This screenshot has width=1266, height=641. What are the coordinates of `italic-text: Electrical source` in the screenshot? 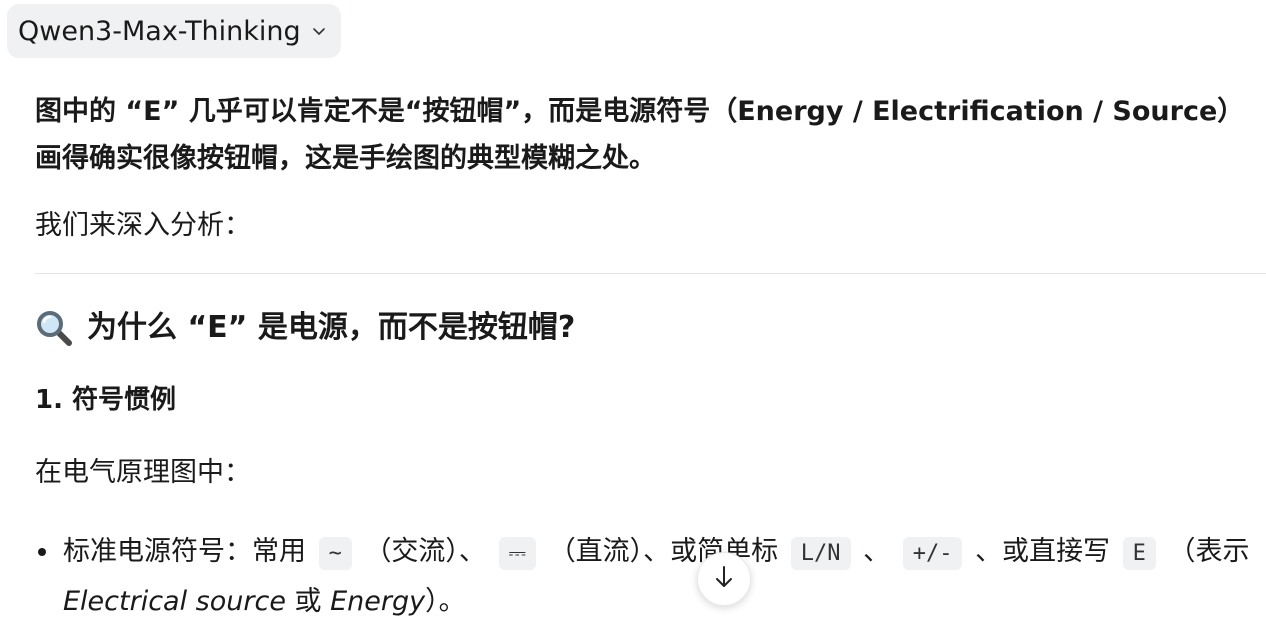 It's located at (174, 601).